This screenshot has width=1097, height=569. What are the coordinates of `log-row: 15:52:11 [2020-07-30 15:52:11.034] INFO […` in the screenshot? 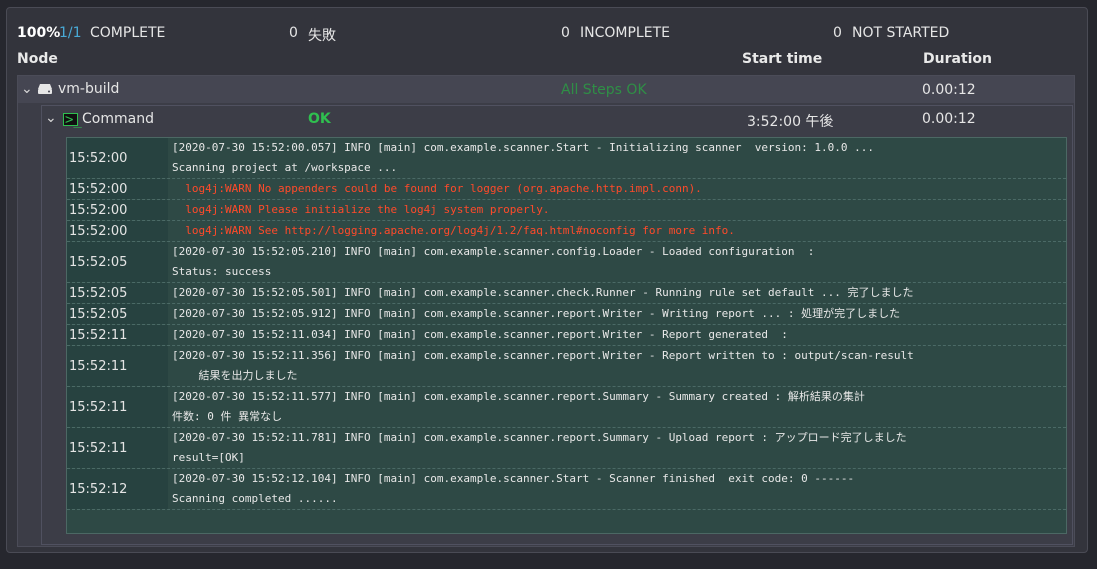 It's located at (566, 335).